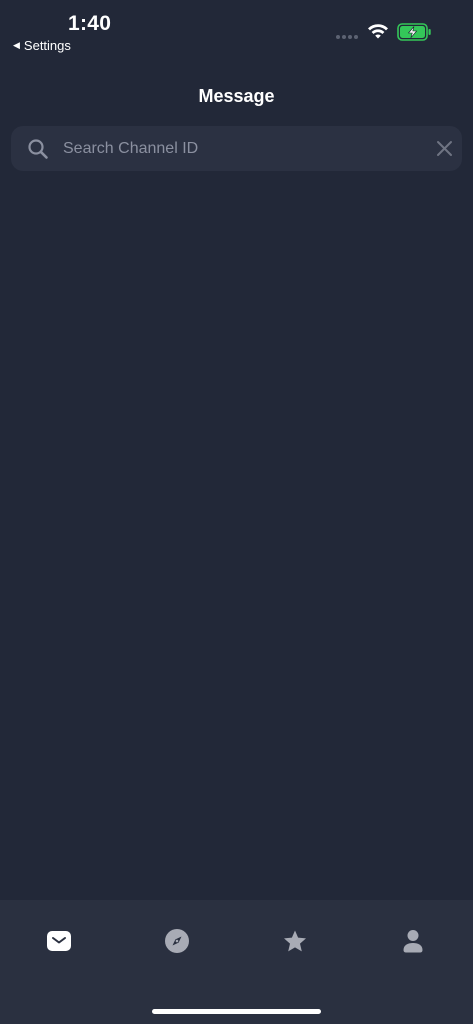 The height and width of the screenshot is (1024, 473). Describe the element at coordinates (414, 32) in the screenshot. I see `battery-charging-icon` at that location.